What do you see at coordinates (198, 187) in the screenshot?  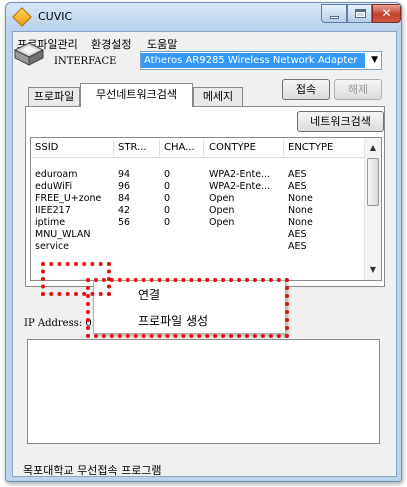 I see `table-row: eduWiFi 96 0 WPA2-Ente... AES` at bounding box center [198, 187].